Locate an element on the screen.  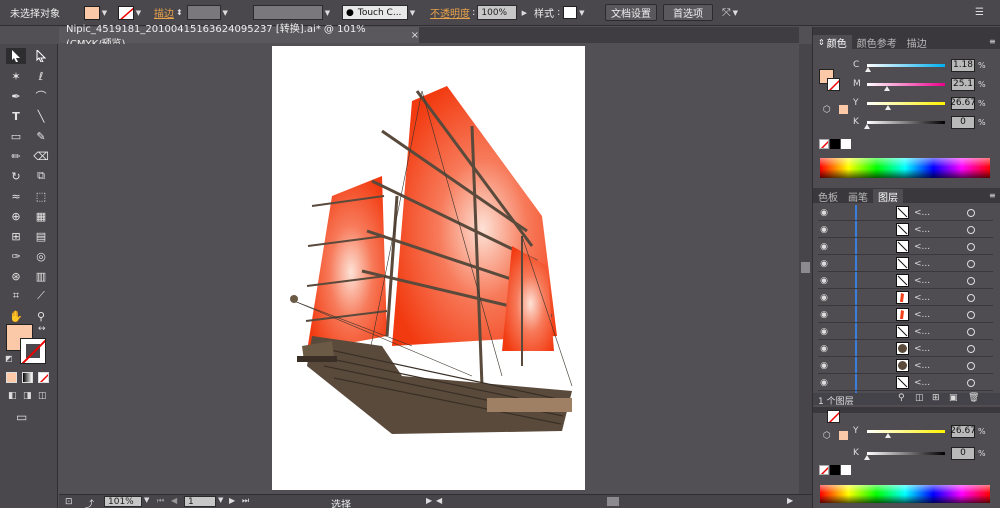
slice-tool-icon: ⟋ is located at coordinates (41, 296).